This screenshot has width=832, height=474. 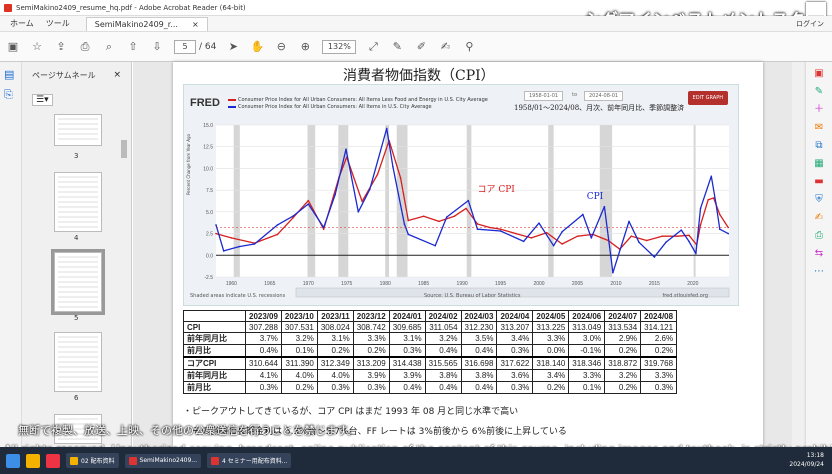 What do you see at coordinates (819, 218) in the screenshot?
I see `fill-sign-icon: ✍` at bounding box center [819, 218].